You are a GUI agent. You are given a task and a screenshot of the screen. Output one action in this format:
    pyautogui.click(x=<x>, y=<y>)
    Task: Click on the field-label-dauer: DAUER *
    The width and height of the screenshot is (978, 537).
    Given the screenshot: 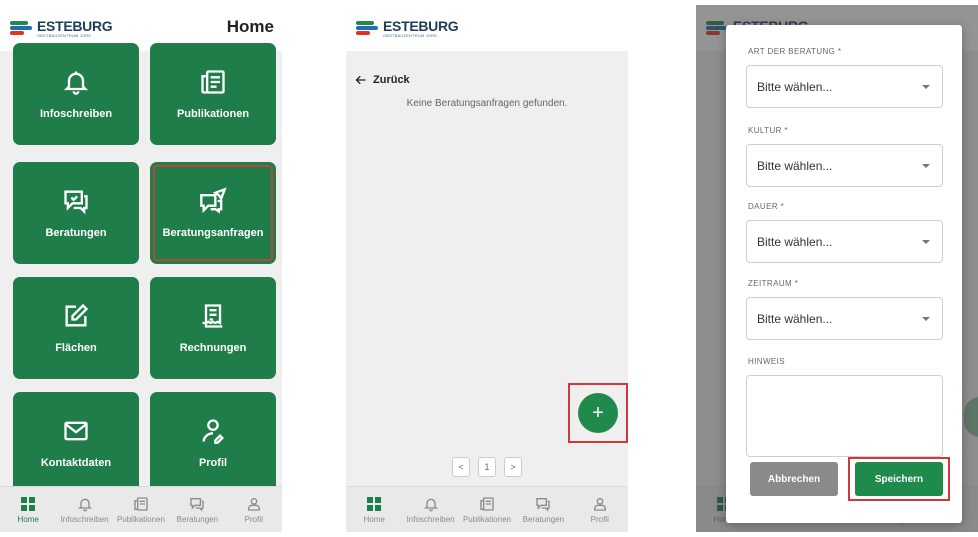 What is the action you would take?
    pyautogui.click(x=766, y=206)
    